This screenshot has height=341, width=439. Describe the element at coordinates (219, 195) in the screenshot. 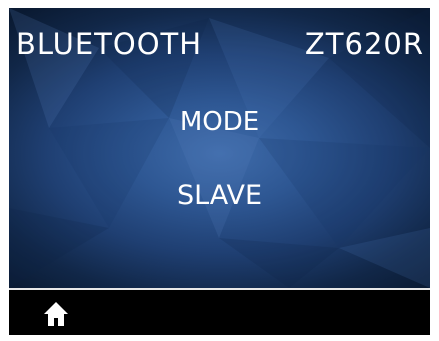

I see `setting-value: SLAVE` at that location.